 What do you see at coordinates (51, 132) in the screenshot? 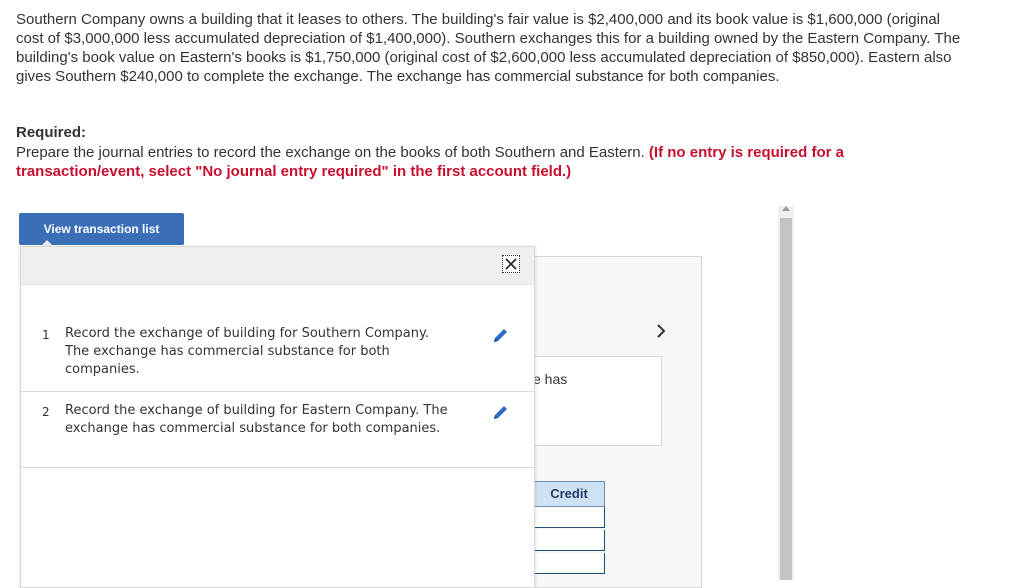
I see `required-heading: Required:` at bounding box center [51, 132].